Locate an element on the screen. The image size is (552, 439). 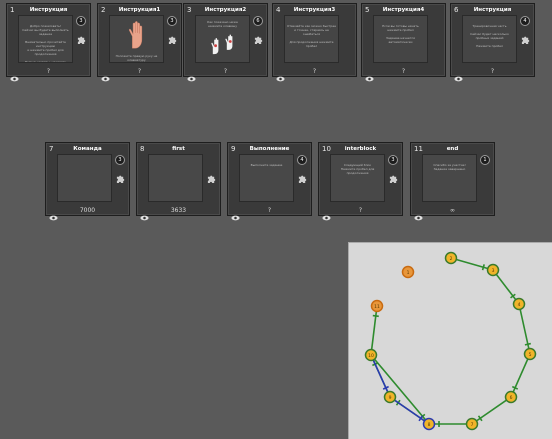
slide-title: Инструкция1 is located at coordinates (139, 10).